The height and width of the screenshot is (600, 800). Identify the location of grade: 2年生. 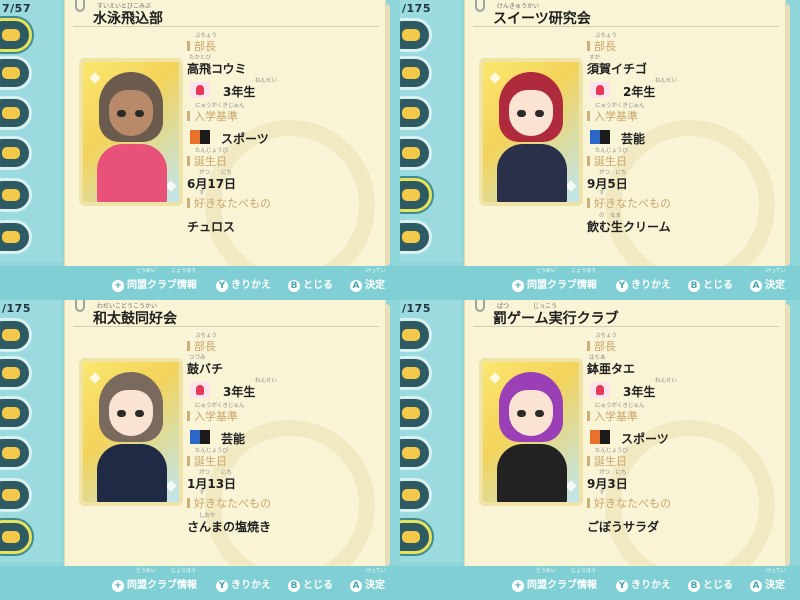
(639, 92).